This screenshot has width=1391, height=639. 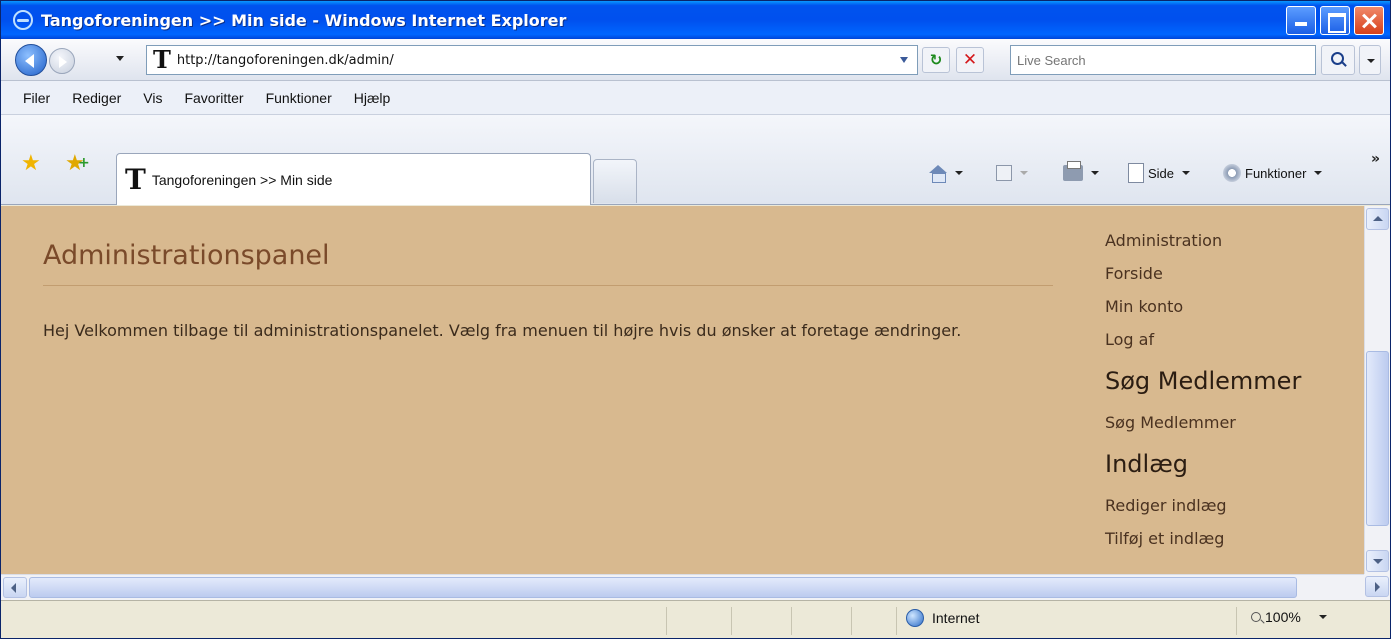 What do you see at coordinates (548, 285) in the screenshot?
I see `heading-divider` at bounding box center [548, 285].